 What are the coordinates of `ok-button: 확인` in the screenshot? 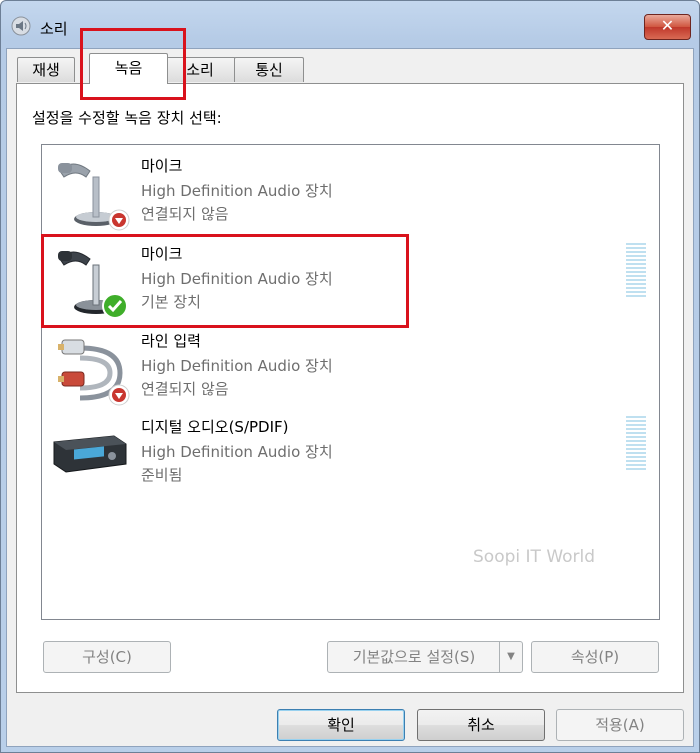 It's located at (341, 725).